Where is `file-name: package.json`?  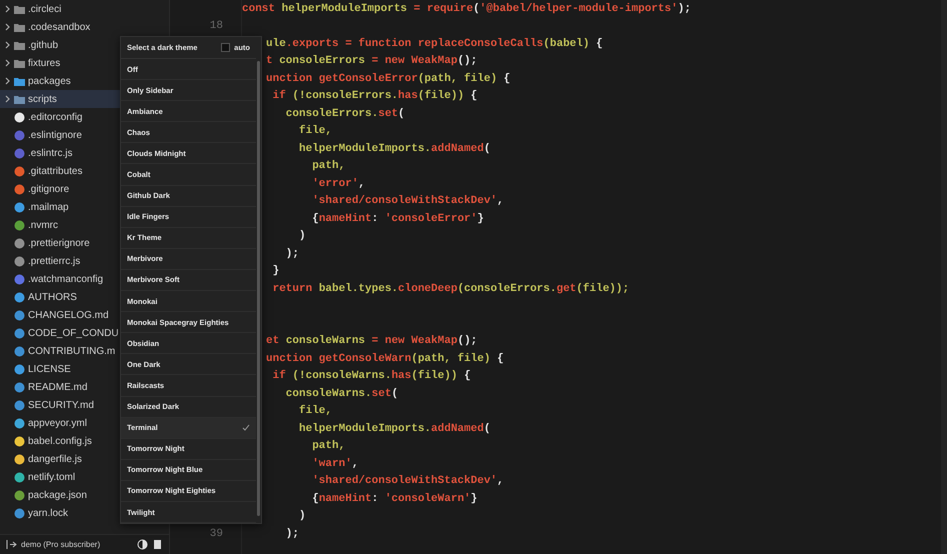
file-name: package.json is located at coordinates (57, 495).